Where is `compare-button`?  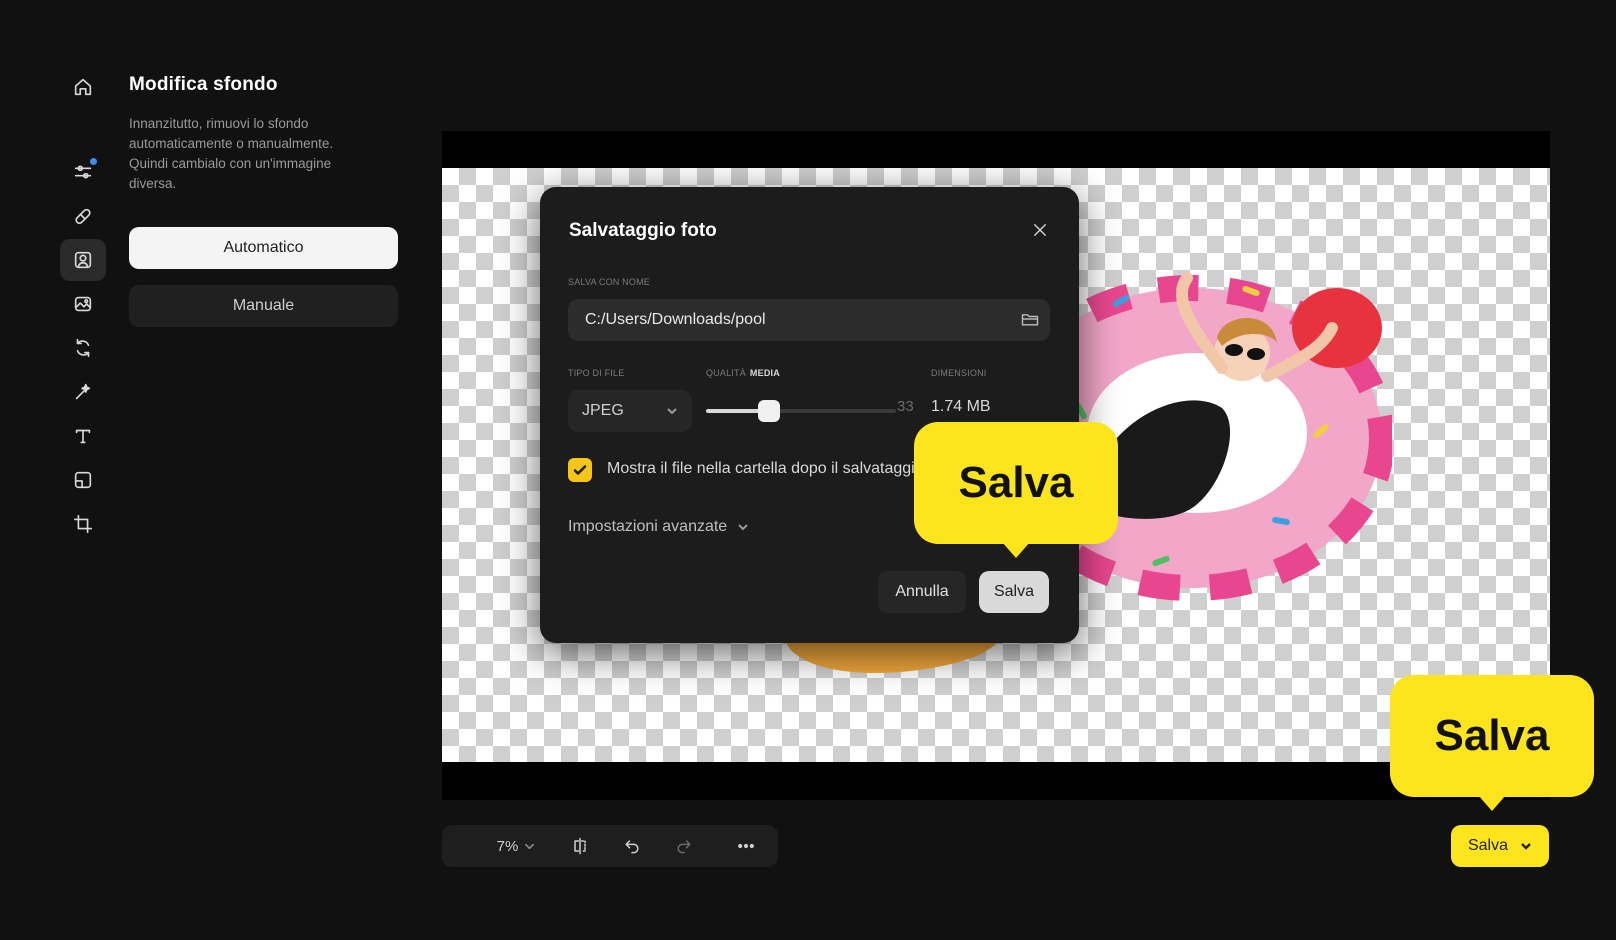
compare-button is located at coordinates (580, 846).